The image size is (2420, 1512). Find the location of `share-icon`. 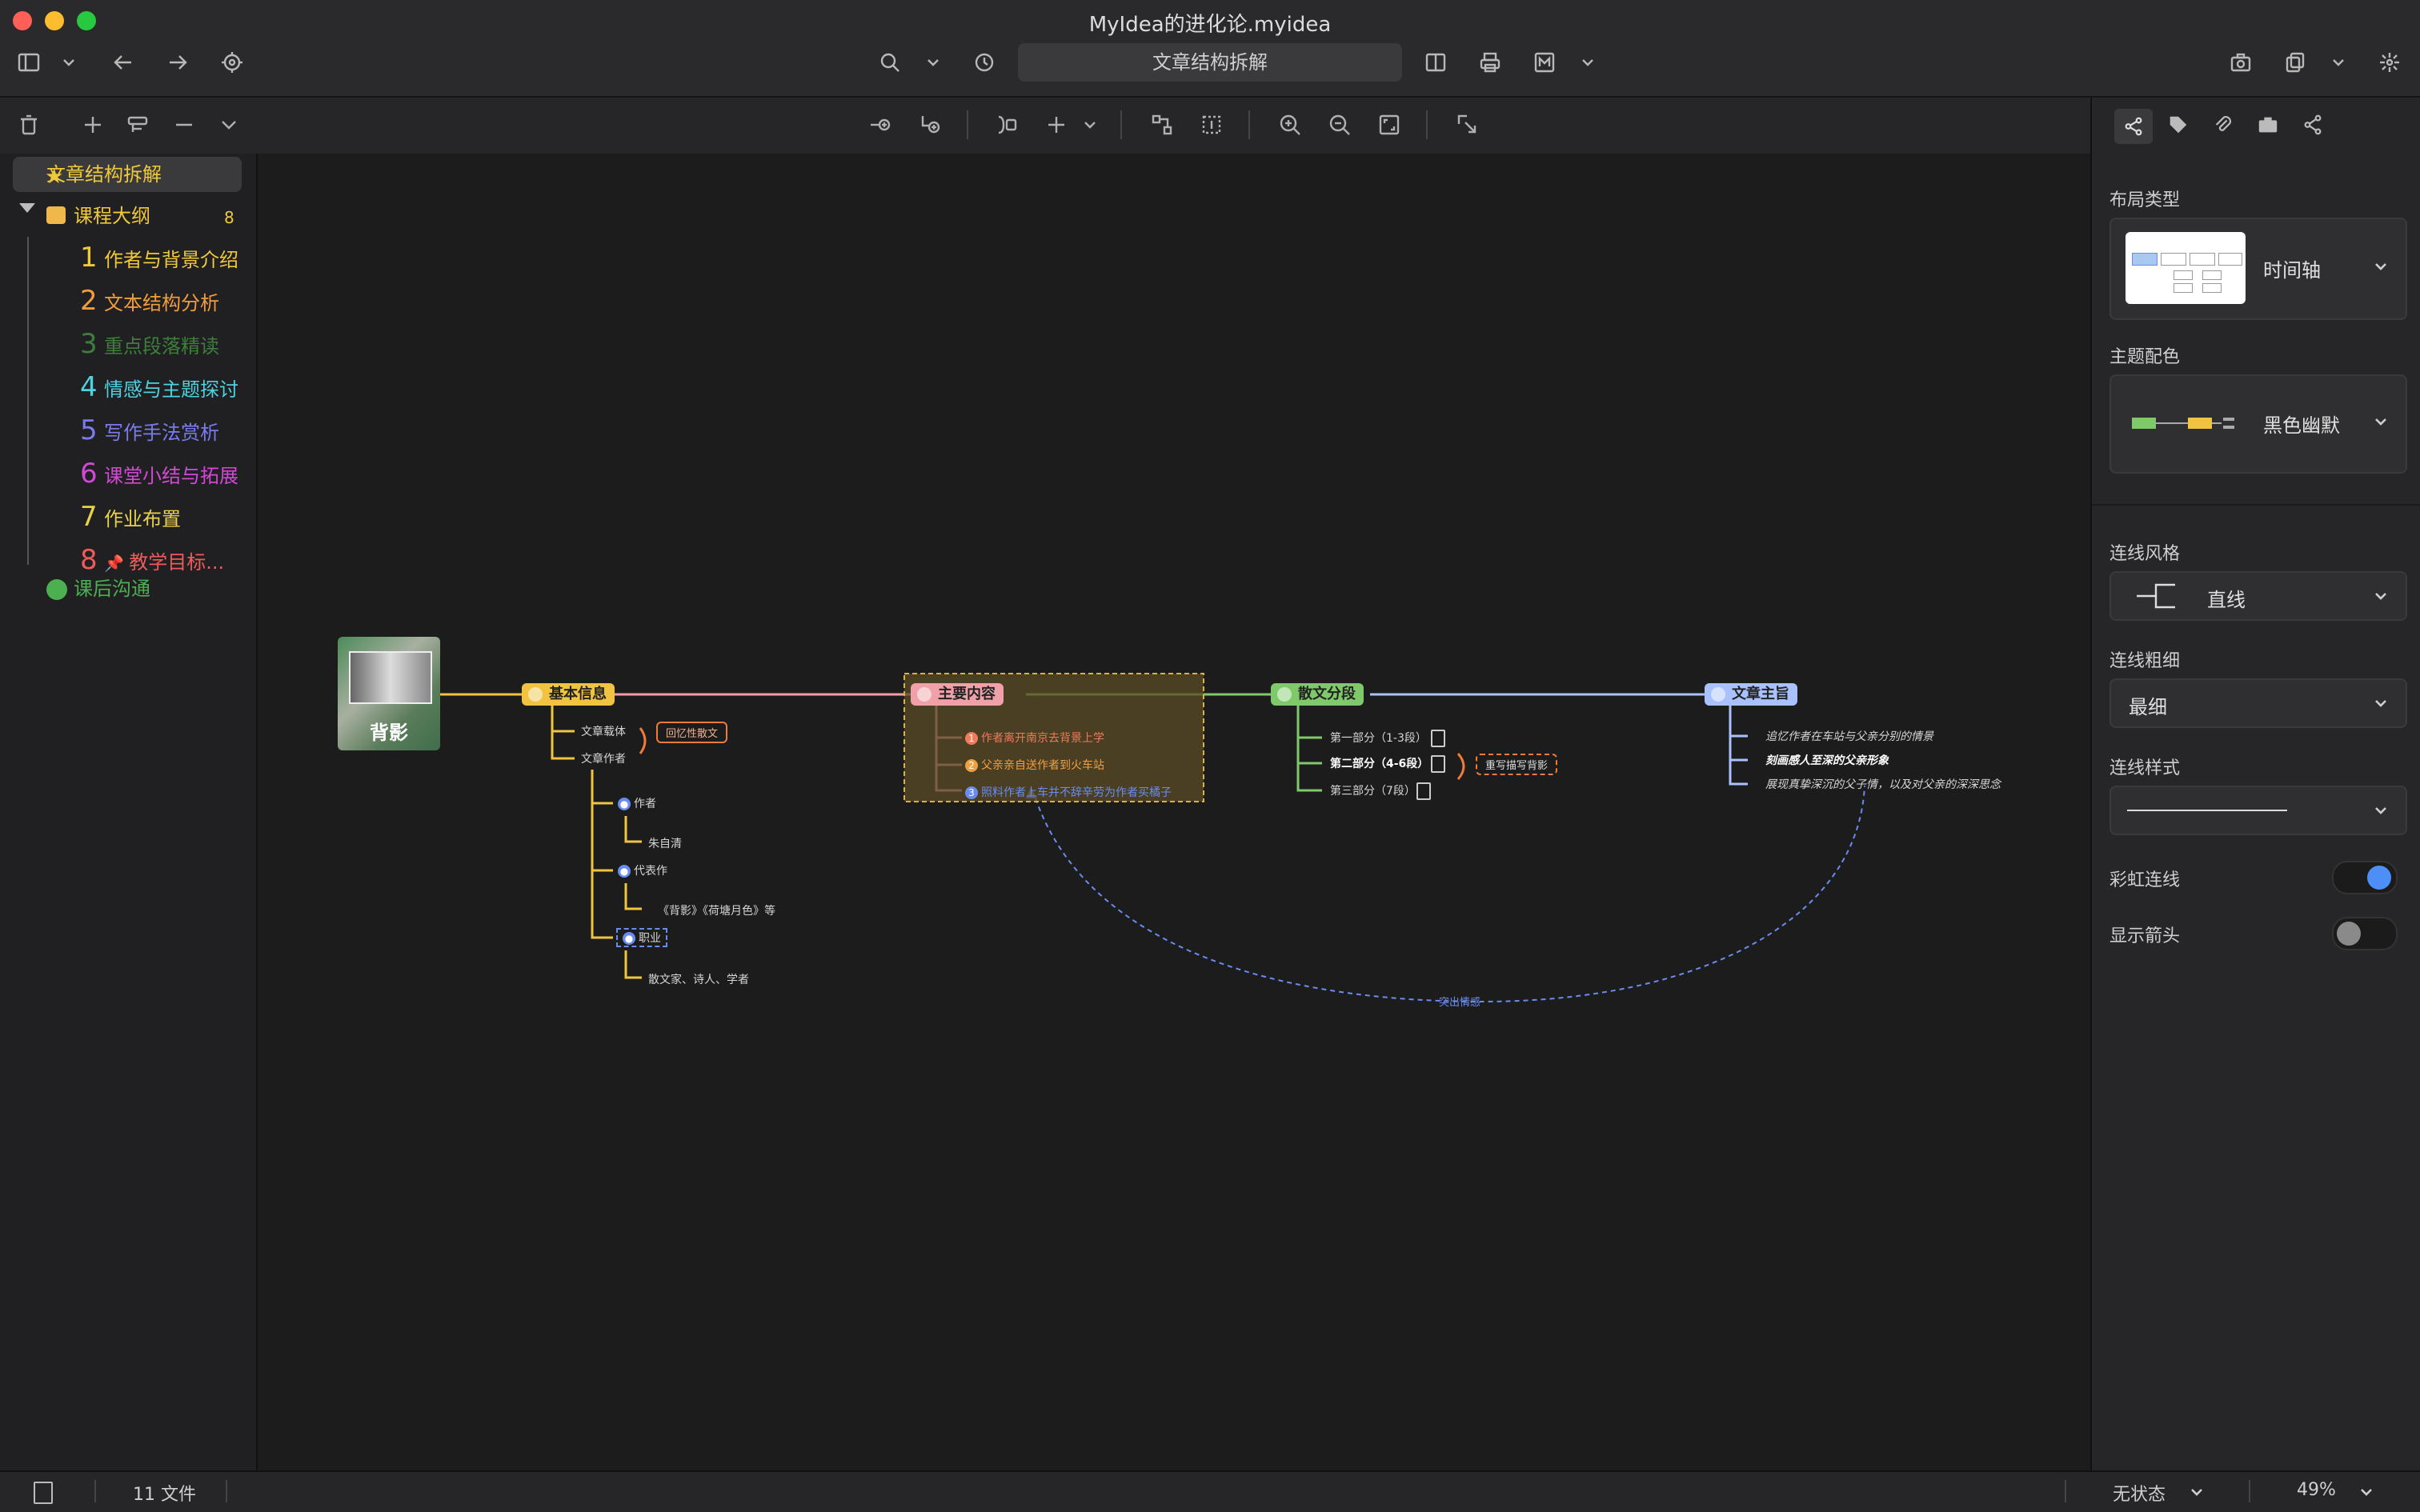

share-icon is located at coordinates (2313, 126).